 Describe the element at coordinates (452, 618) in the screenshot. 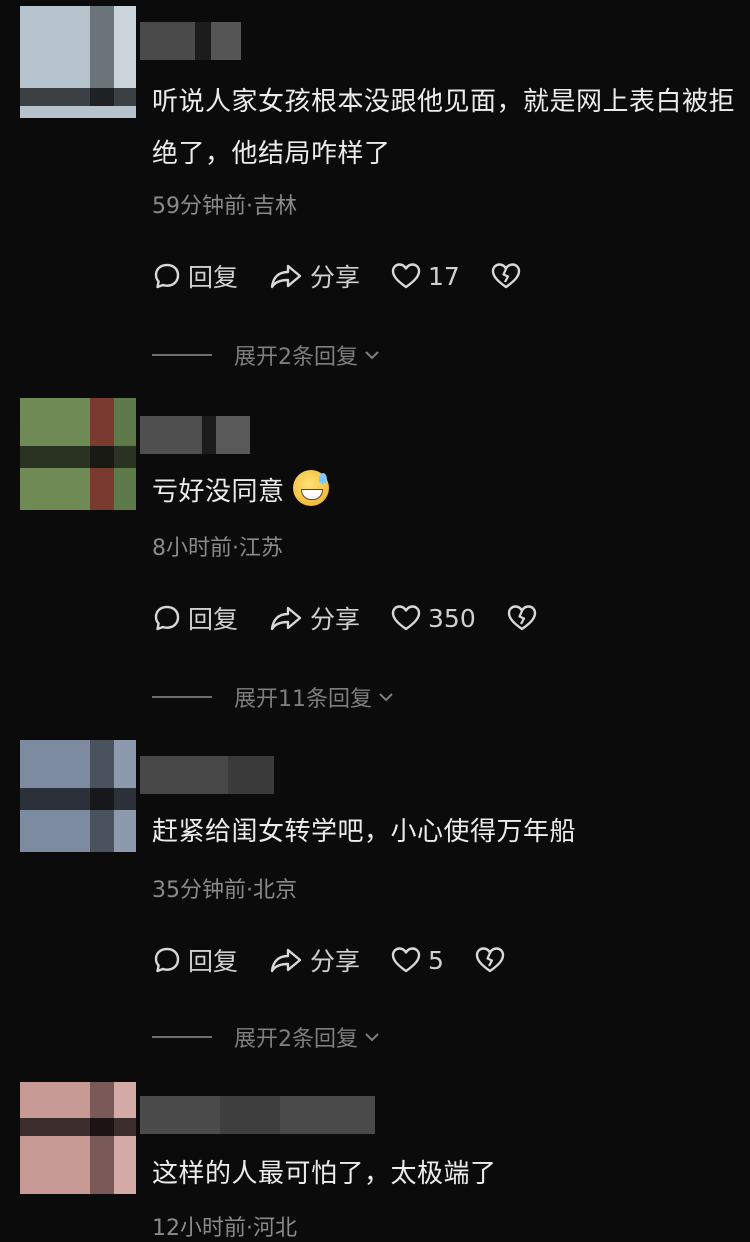

I see `like-count: 350` at that location.